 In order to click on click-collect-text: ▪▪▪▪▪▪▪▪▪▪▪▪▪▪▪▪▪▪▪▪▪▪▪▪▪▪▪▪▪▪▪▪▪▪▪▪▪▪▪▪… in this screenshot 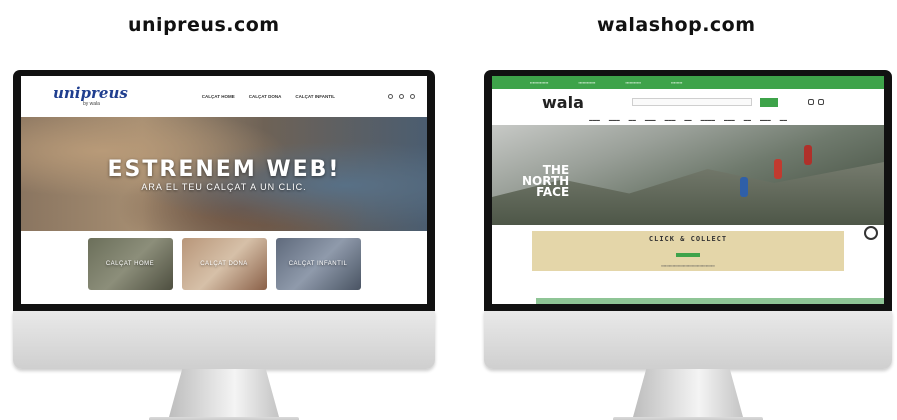, I will do `click(688, 266)`.